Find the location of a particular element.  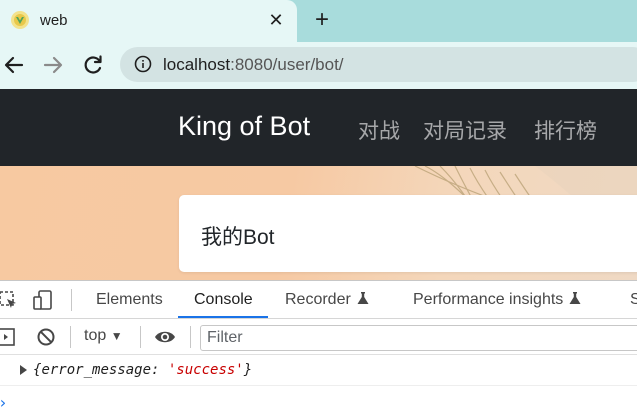

context-selector-value: top is located at coordinates (95, 335).